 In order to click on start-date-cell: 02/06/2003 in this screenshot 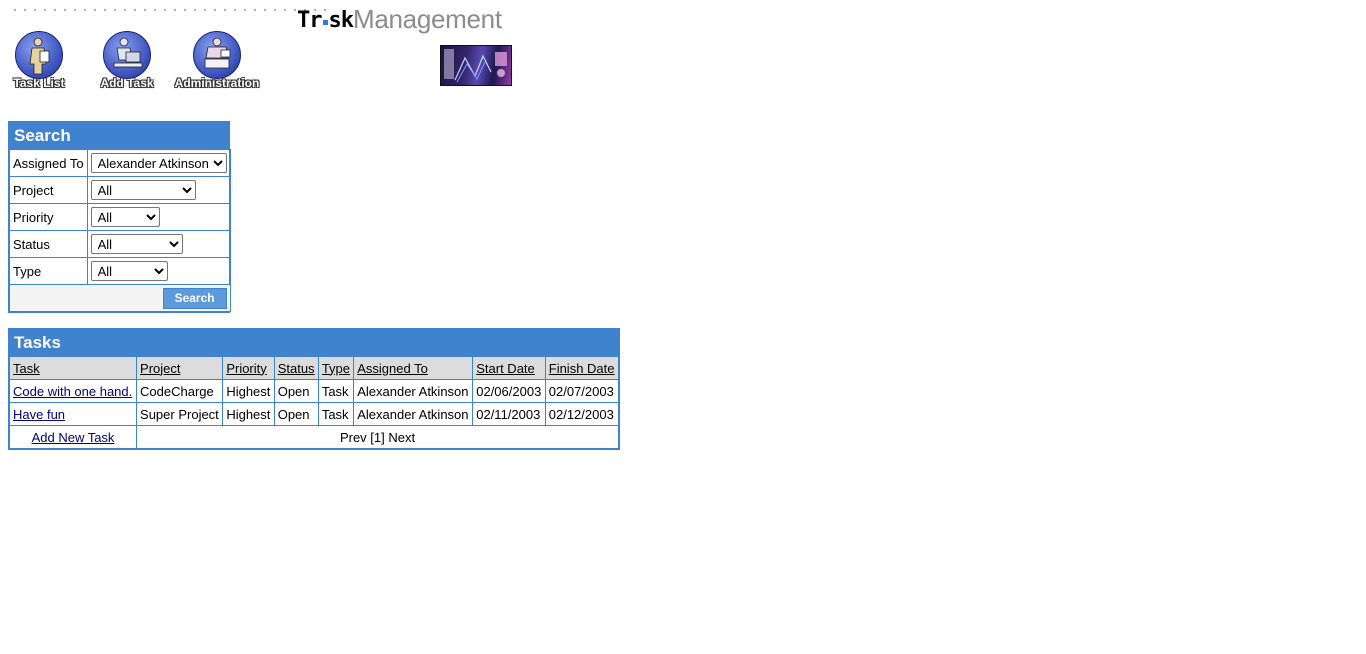, I will do `click(509, 391)`.